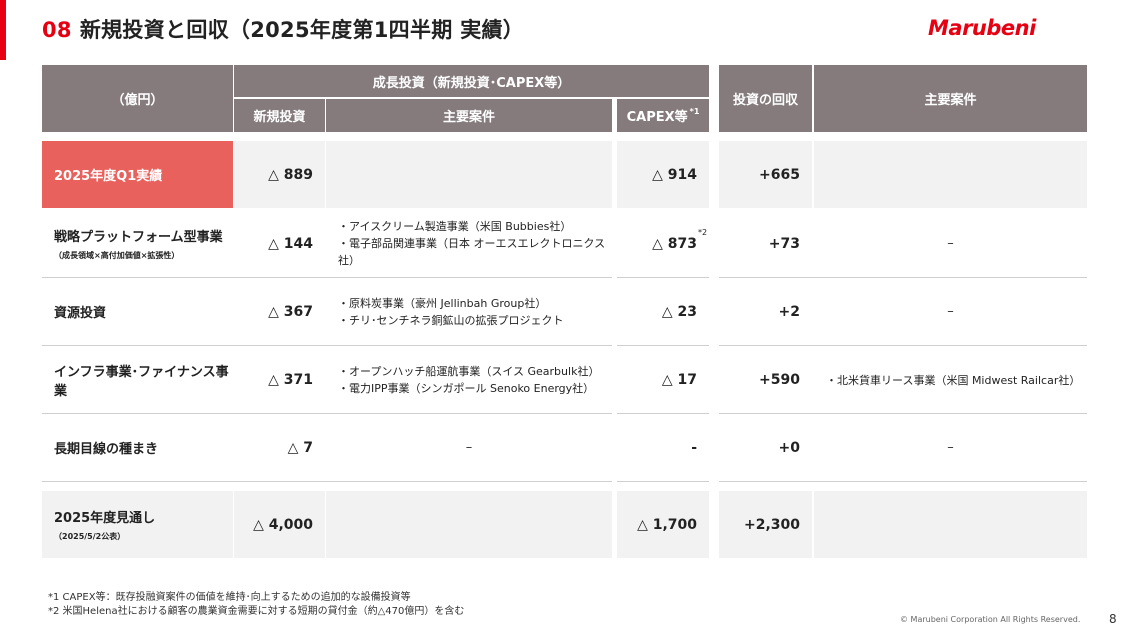  I want to click on recovery-value: +0, so click(789, 447).